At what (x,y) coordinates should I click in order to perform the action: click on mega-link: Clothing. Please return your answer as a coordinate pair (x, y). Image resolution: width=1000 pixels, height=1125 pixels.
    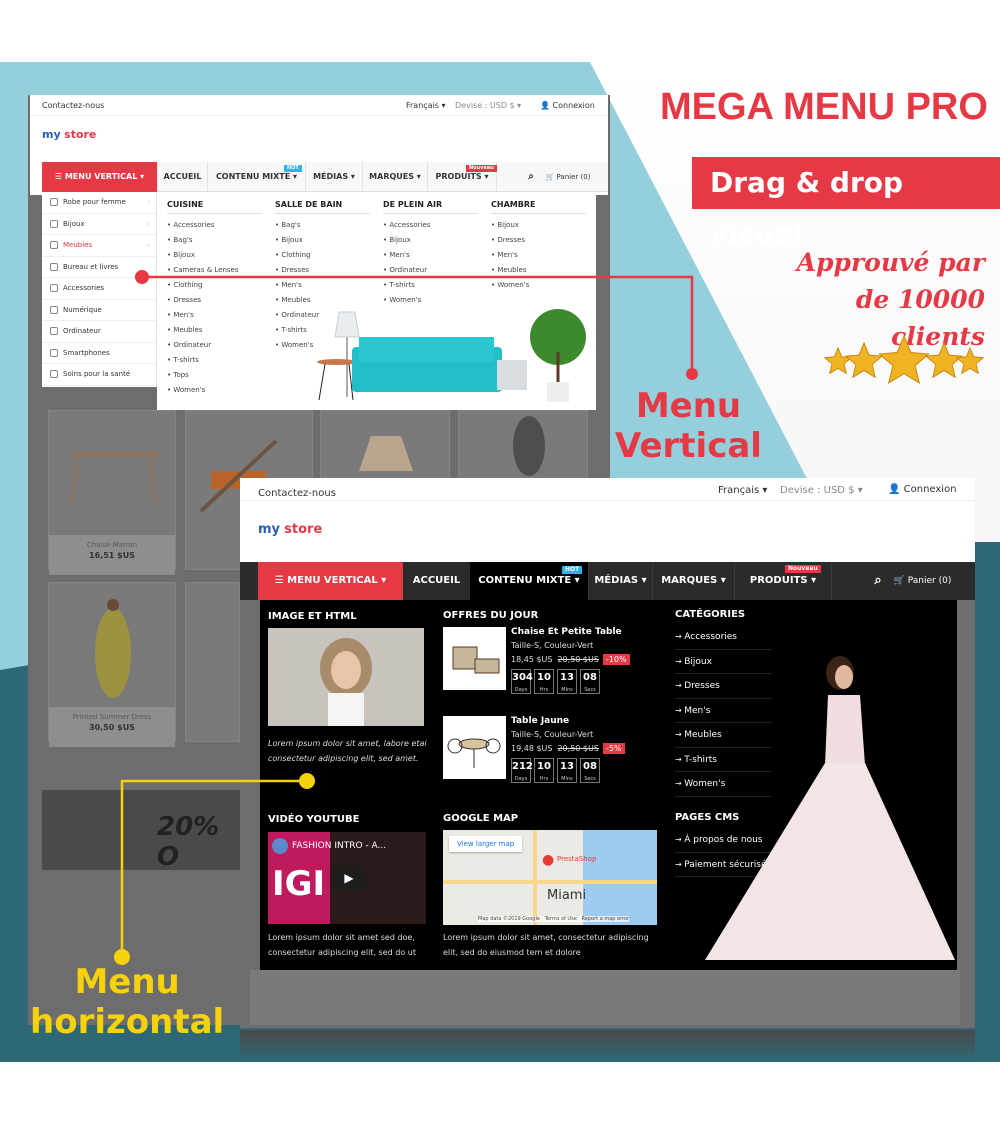
    Looking at the image, I should click on (322, 255).